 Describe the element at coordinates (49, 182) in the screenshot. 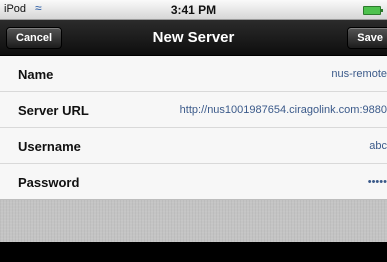

I see `password-label: Password` at that location.